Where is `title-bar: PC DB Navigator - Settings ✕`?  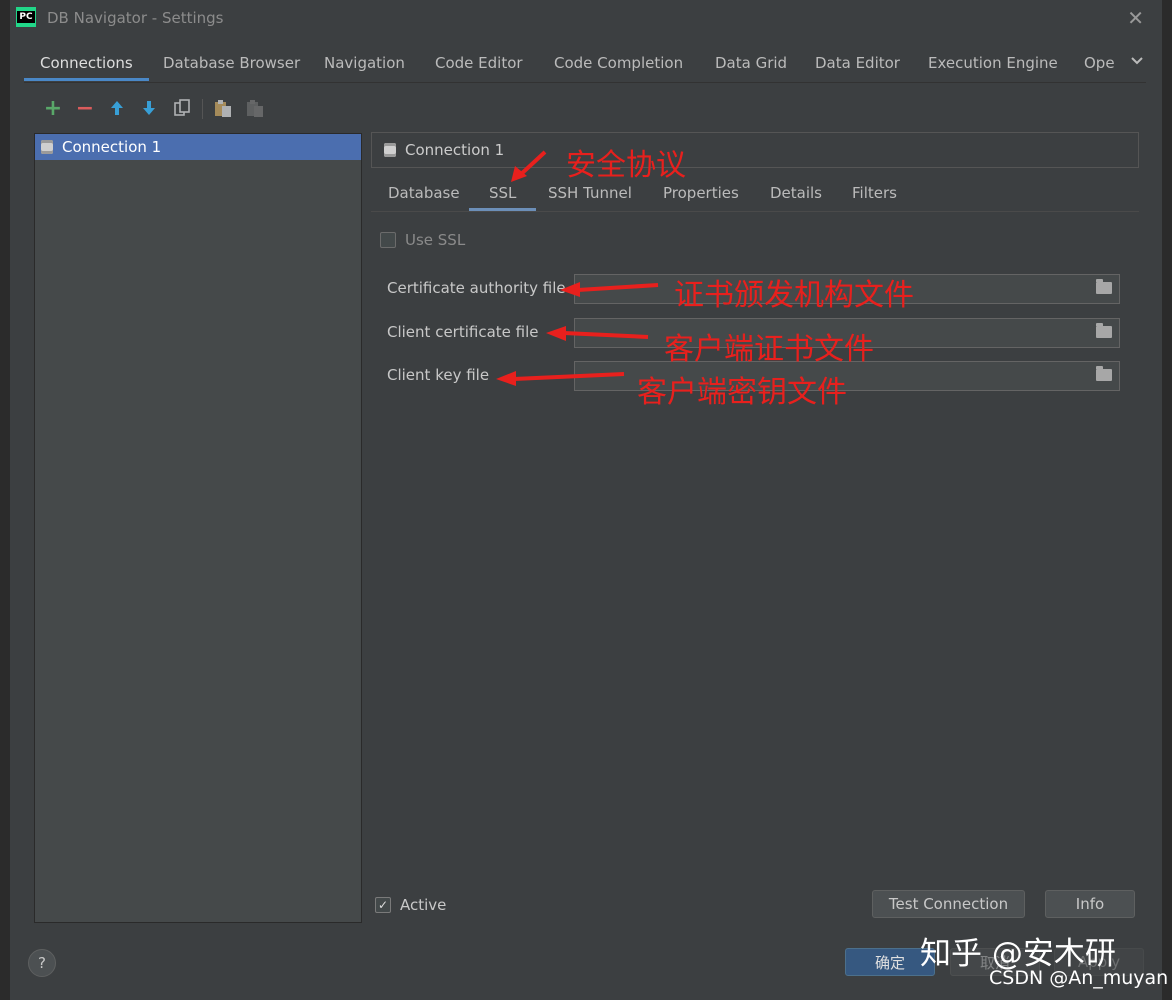 title-bar: PC DB Navigator - Settings ✕ is located at coordinates (586, 18).